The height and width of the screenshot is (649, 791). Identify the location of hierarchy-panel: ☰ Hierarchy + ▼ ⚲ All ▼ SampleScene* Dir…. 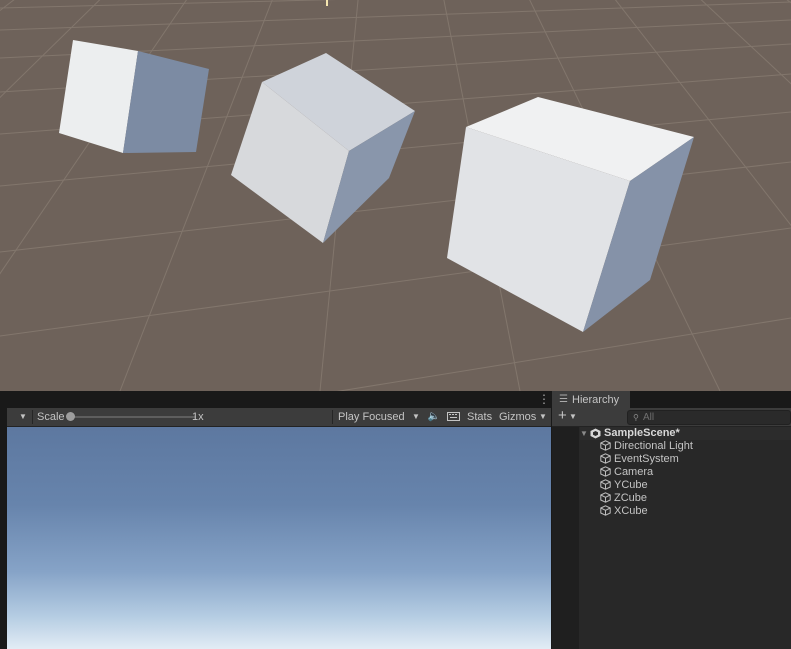
(671, 520).